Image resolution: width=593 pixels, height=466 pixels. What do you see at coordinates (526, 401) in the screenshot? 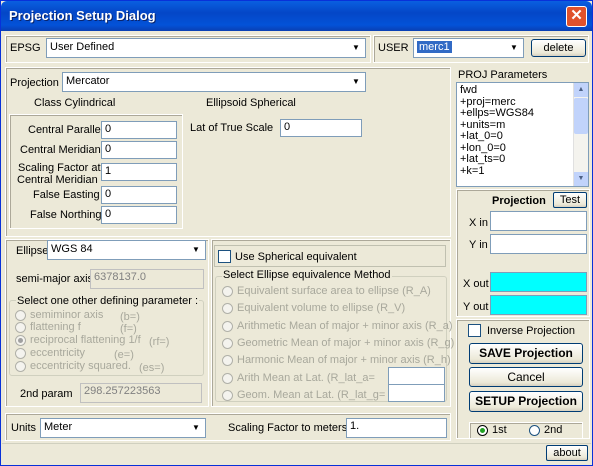
I see `setup-projection-button: SETUP Projection` at bounding box center [526, 401].